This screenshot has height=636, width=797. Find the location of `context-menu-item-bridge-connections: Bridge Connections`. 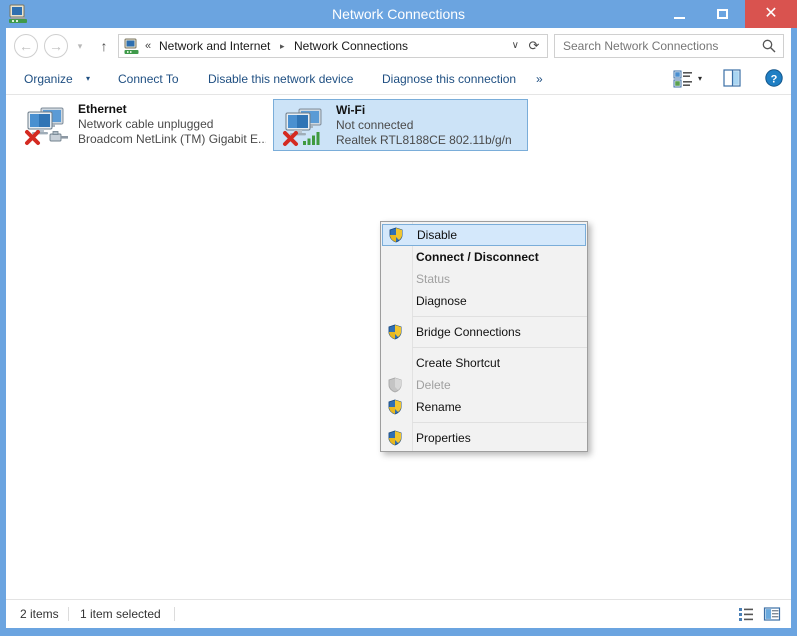

context-menu-item-bridge-connections: Bridge Connections is located at coordinates (484, 332).